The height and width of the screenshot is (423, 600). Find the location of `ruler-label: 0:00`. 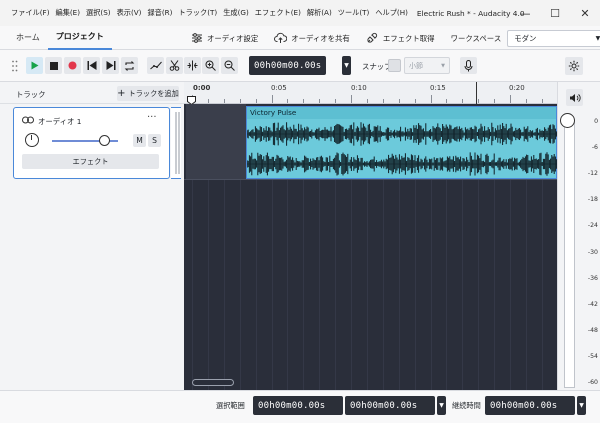

ruler-label: 0:00 is located at coordinates (202, 88).